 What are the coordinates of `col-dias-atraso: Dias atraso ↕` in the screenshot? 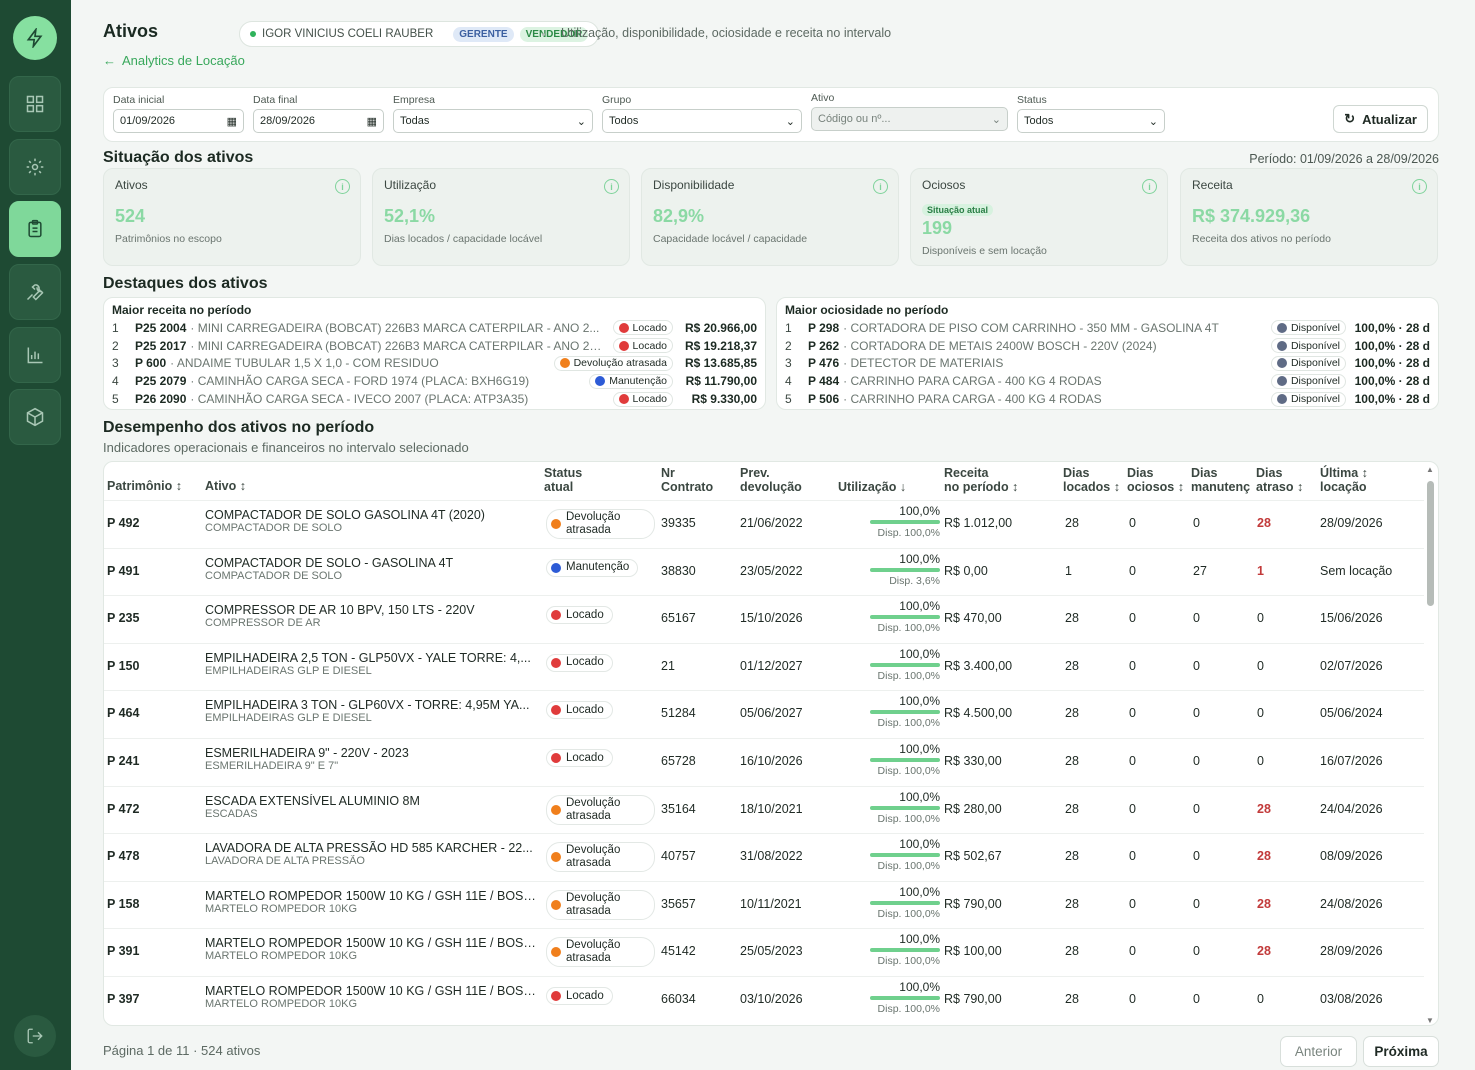 It's located at (1279, 480).